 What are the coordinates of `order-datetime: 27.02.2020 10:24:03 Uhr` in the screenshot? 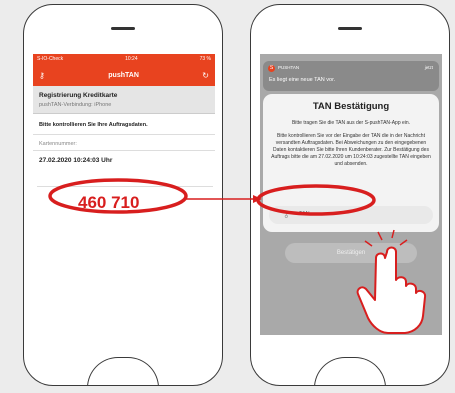 It's located at (124, 160).